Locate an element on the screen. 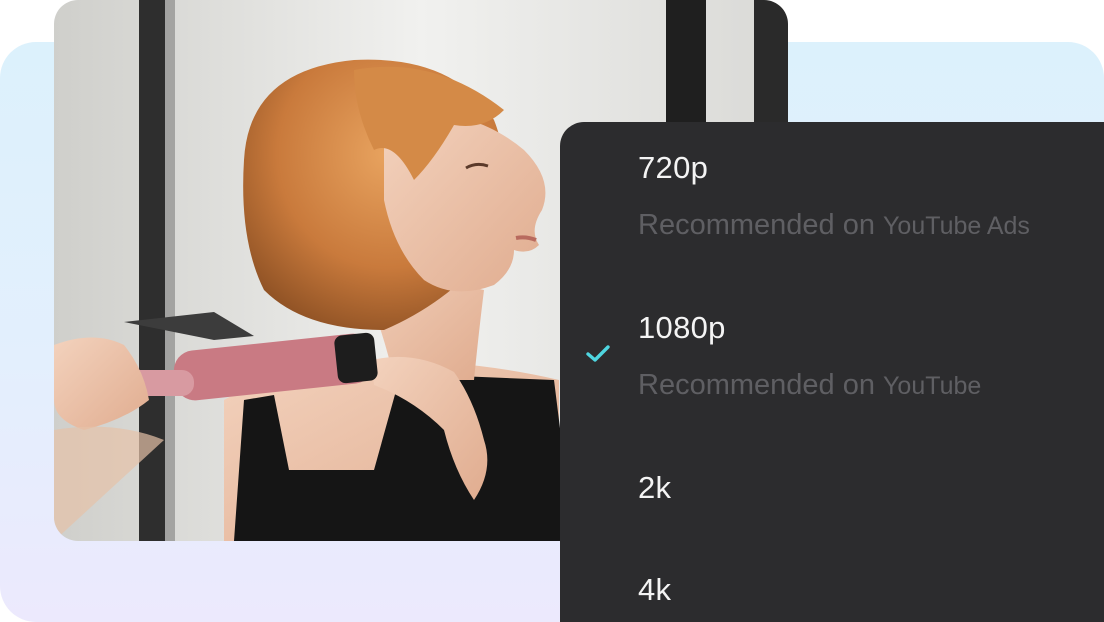 Image resolution: width=1104 pixels, height=622 pixels. resolution-option-4k: 4k is located at coordinates (654, 590).